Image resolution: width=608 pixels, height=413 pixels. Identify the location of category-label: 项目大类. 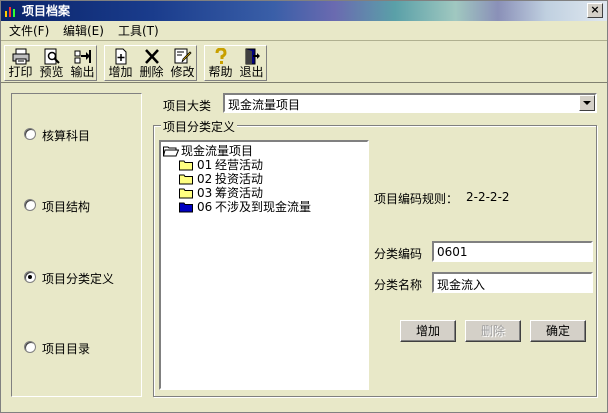
(187, 106).